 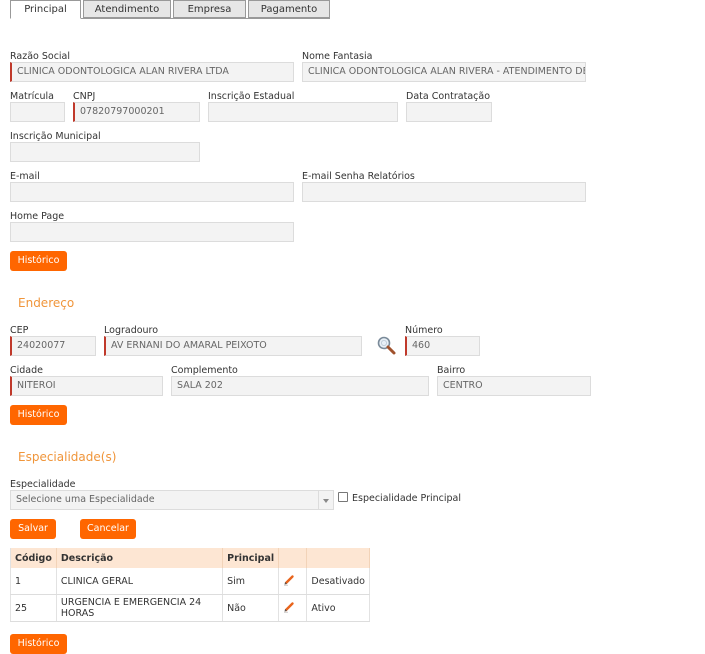 I want to click on logradouro-field: AV ERNANI DO AMARAL PEIXOTO, so click(x=233, y=346).